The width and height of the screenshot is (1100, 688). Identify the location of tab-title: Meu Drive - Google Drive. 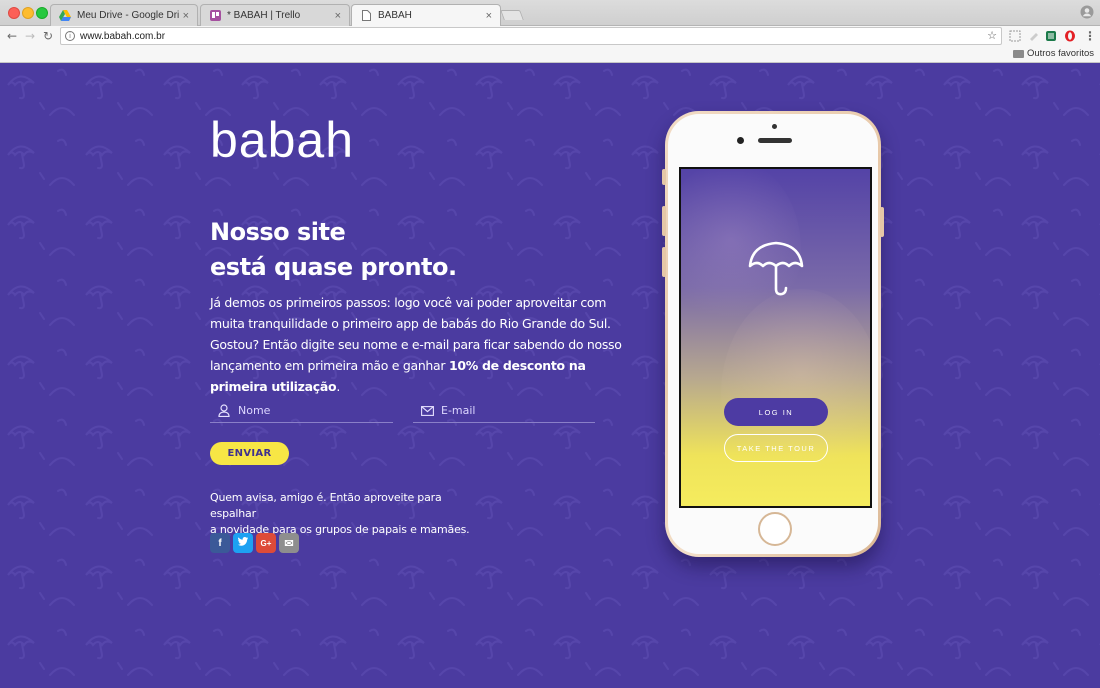
(128, 15).